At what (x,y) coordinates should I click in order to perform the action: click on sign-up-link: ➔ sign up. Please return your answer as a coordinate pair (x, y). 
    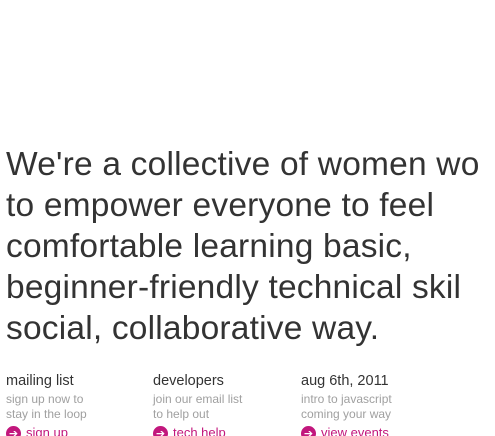
    Looking at the image, I should click on (76, 430).